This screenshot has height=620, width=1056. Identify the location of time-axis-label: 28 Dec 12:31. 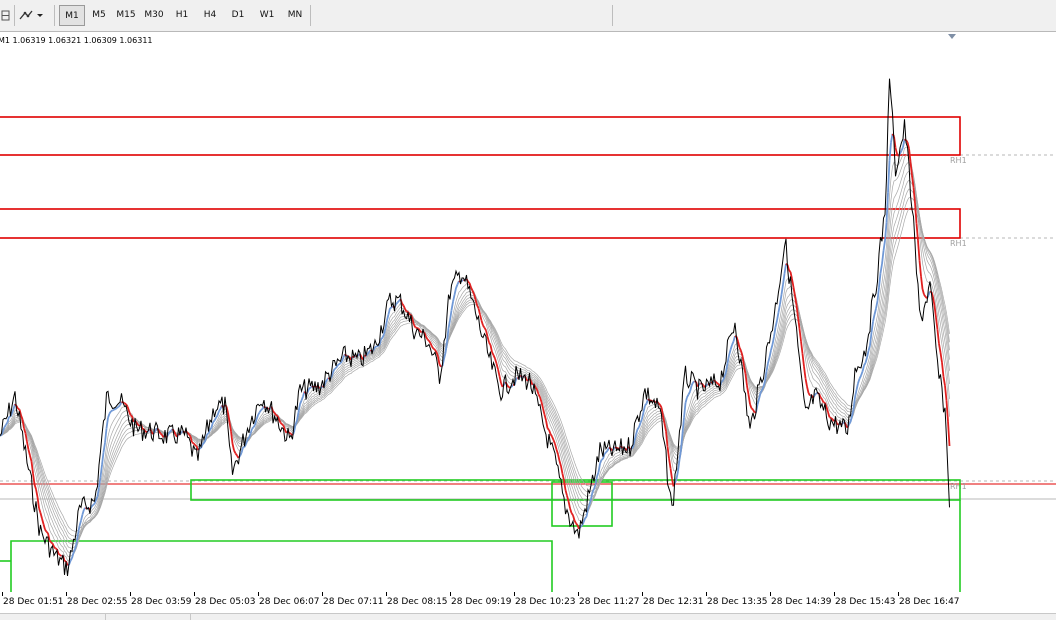
(673, 602).